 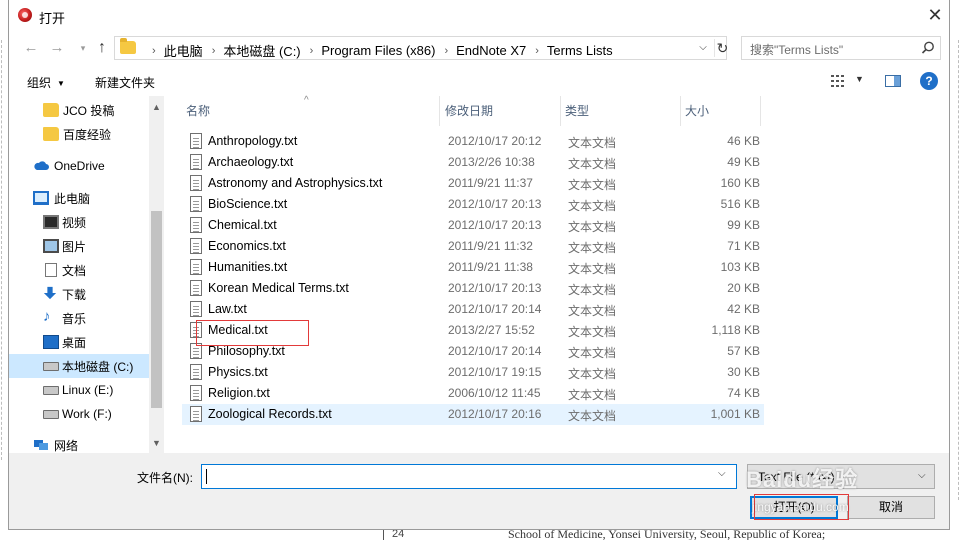 I want to click on file-size: 42 KB, so click(x=743, y=309).